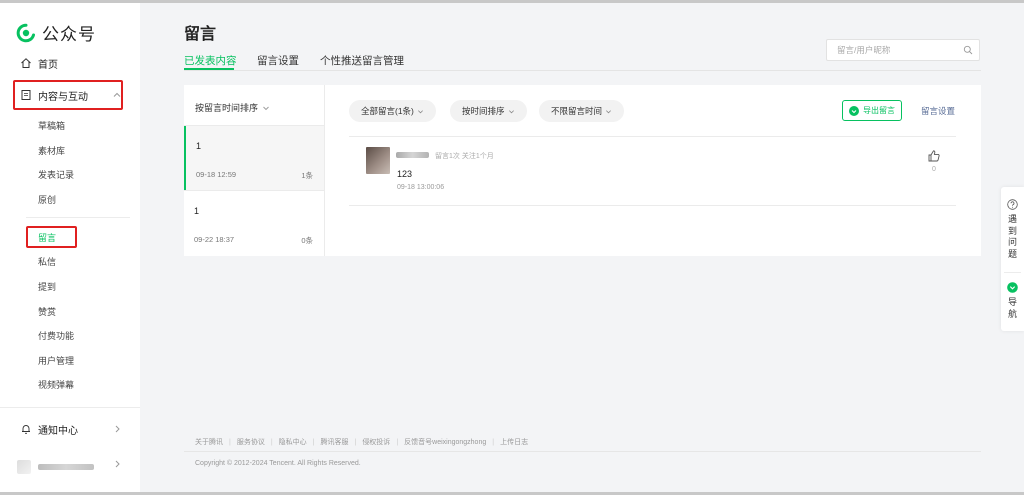 The width and height of the screenshot is (1024, 495). Describe the element at coordinates (58, 431) in the screenshot. I see `sidebar-item-label: 通知中心` at that location.